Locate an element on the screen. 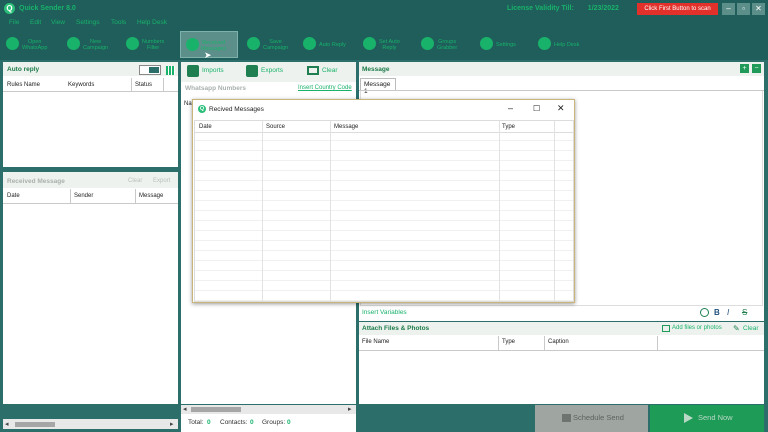 The height and width of the screenshot is (432, 768). dialog-logo-icon: Q is located at coordinates (202, 109).